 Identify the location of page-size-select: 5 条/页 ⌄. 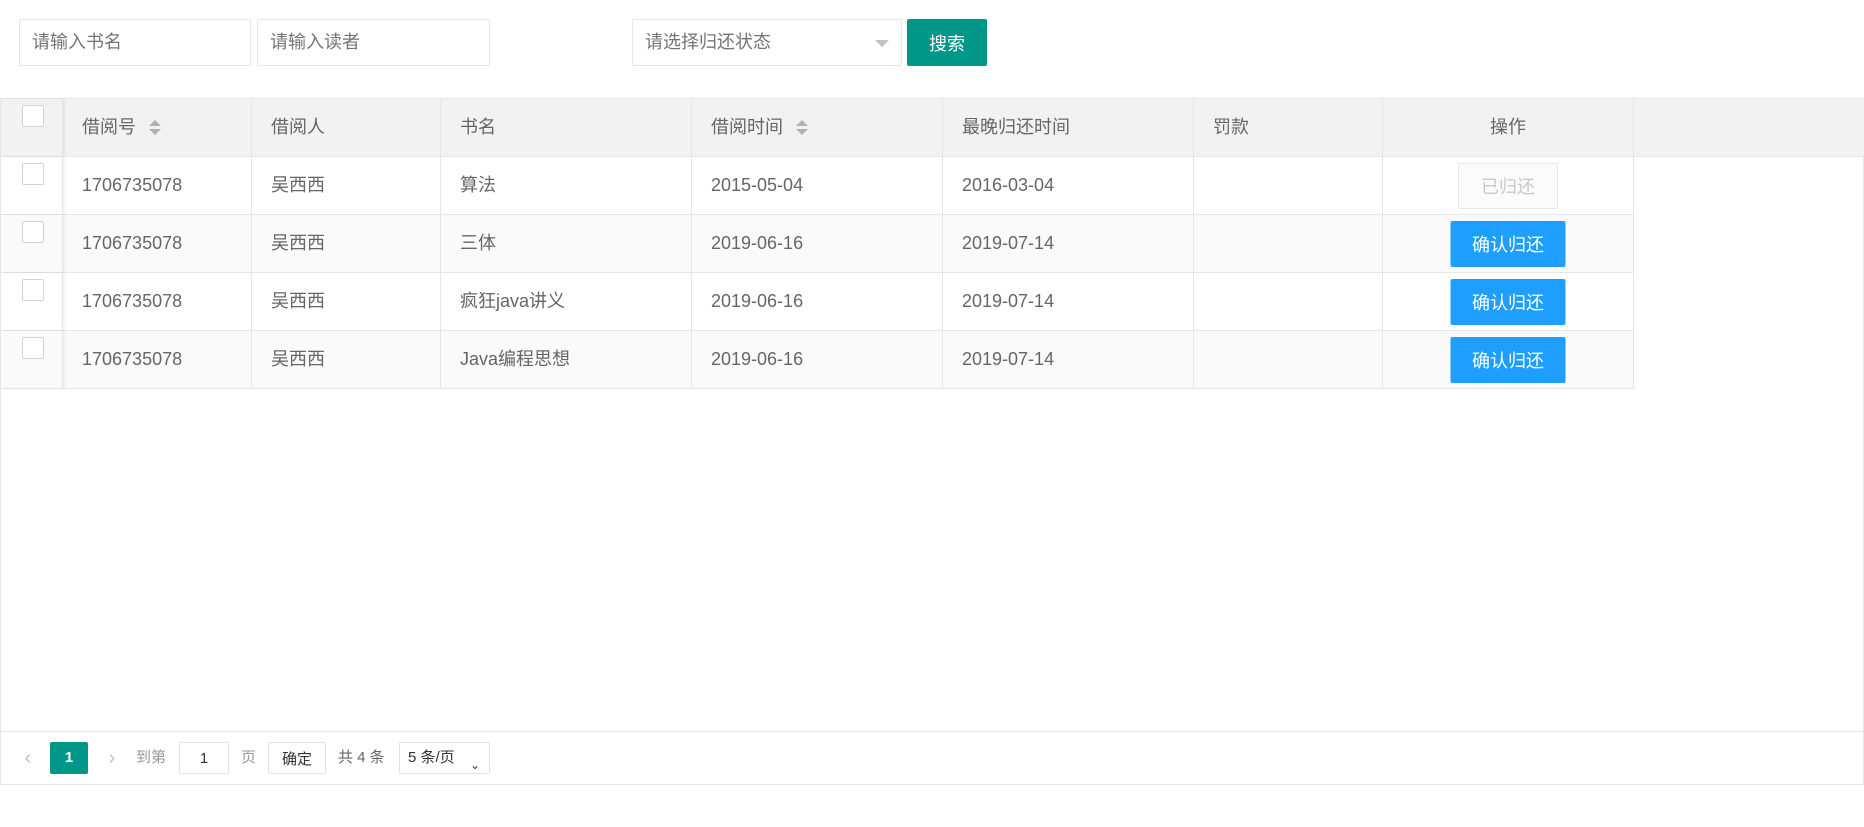
(444, 758).